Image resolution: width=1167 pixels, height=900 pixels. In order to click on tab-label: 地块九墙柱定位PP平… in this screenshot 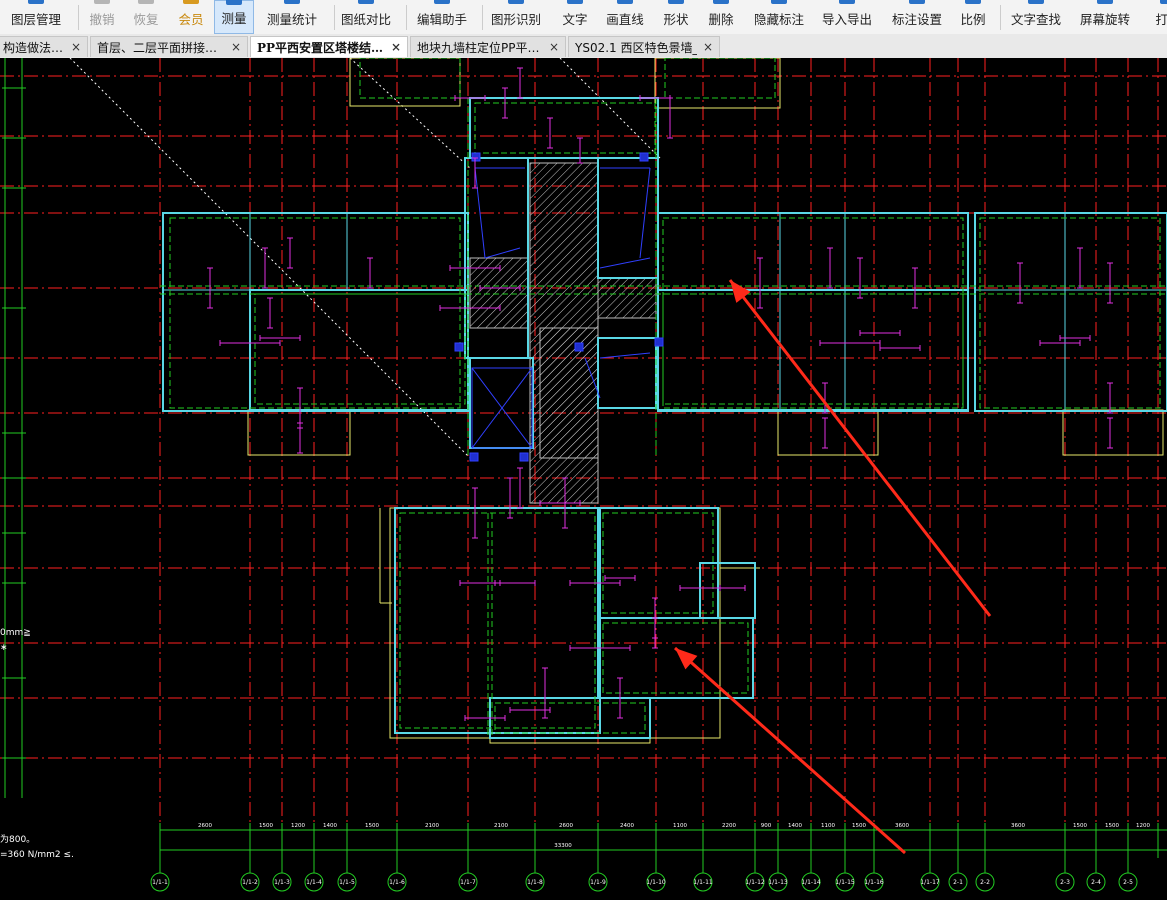, I will do `click(478, 47)`.